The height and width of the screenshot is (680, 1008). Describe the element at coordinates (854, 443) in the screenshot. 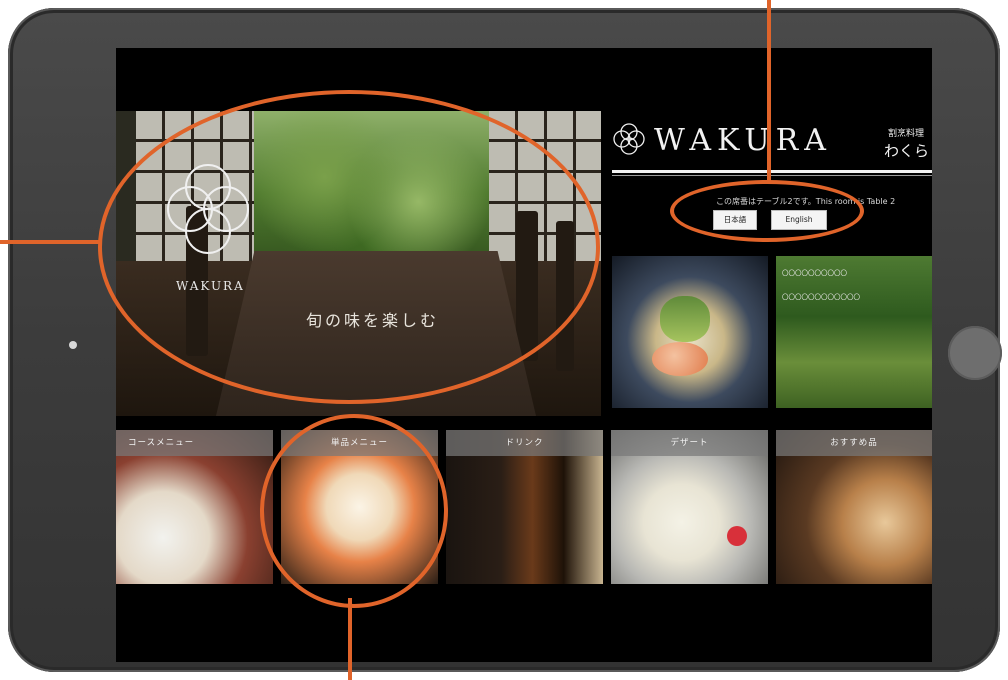

I see `menu-tile-label: おすすめ品` at that location.